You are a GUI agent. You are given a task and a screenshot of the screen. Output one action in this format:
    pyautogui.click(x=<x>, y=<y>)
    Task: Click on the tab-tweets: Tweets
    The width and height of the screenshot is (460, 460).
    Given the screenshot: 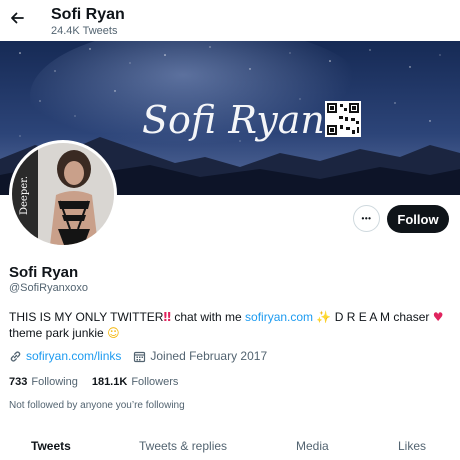 What is the action you would take?
    pyautogui.click(x=51, y=446)
    